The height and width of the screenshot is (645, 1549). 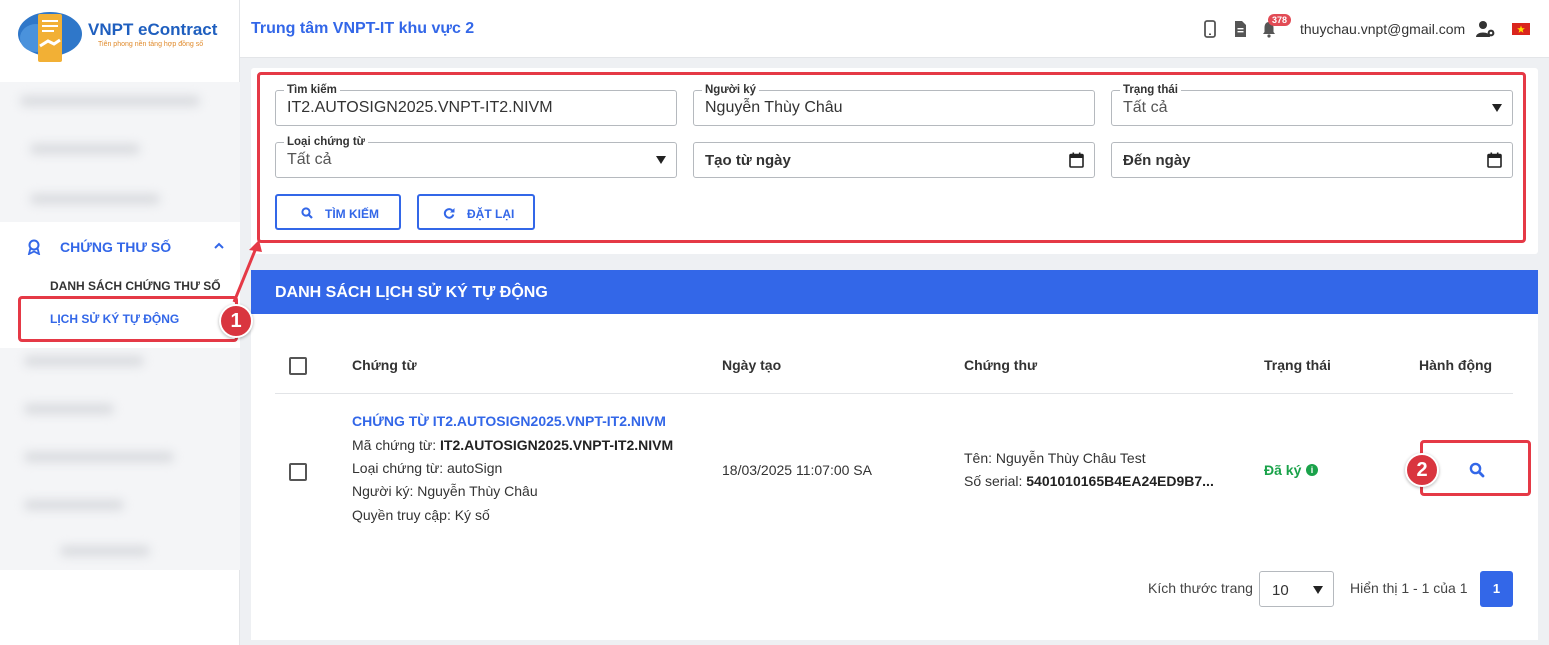 I want to click on document-signer: Người ký: Nguyễn Thùy Châu, so click(x=445, y=491).